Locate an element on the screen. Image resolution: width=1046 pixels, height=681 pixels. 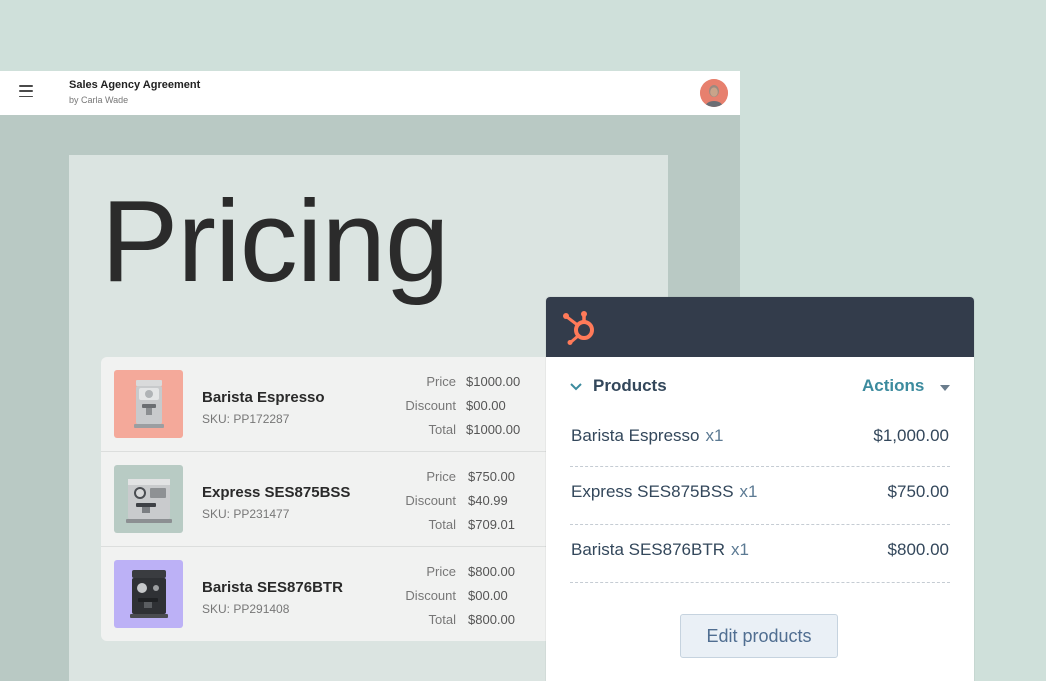
line-item-name: Barista SES876BTR is located at coordinates (648, 549).